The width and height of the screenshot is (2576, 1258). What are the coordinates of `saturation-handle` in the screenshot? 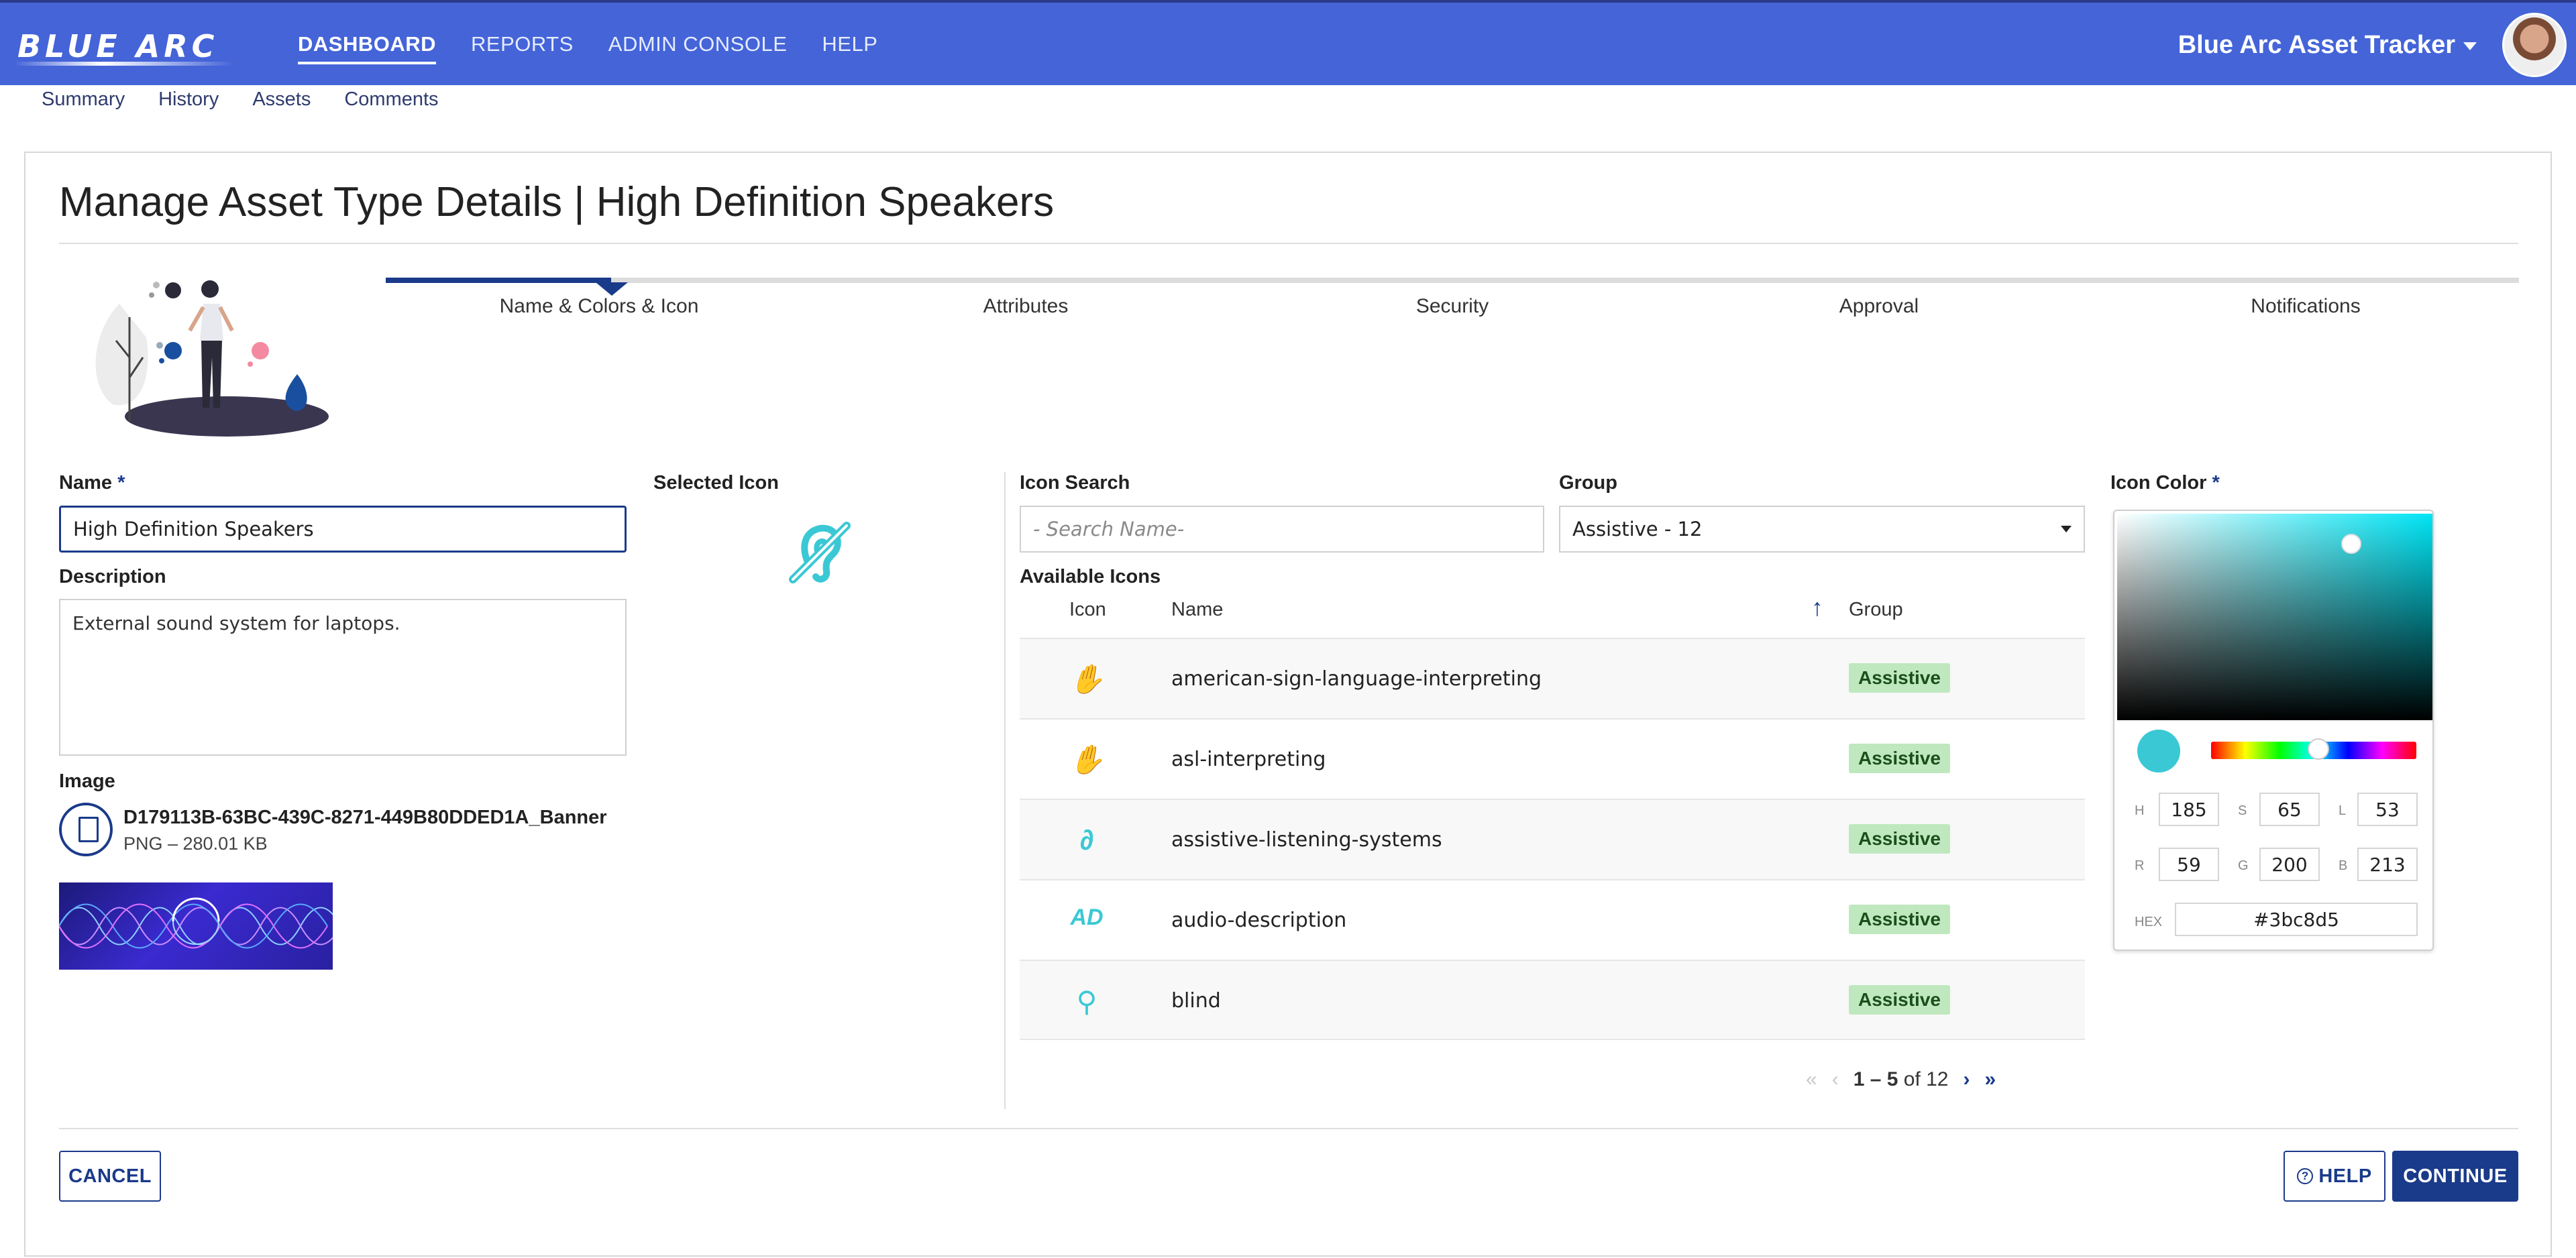 It's located at (2351, 544).